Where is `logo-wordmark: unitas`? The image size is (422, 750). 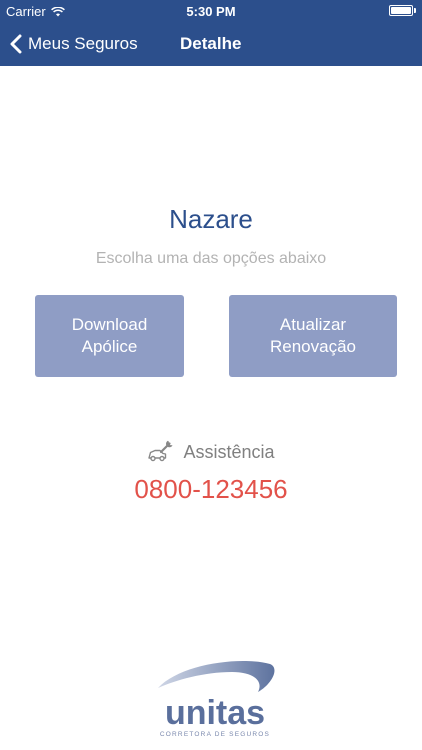
logo-wordmark: unitas is located at coordinates (215, 713).